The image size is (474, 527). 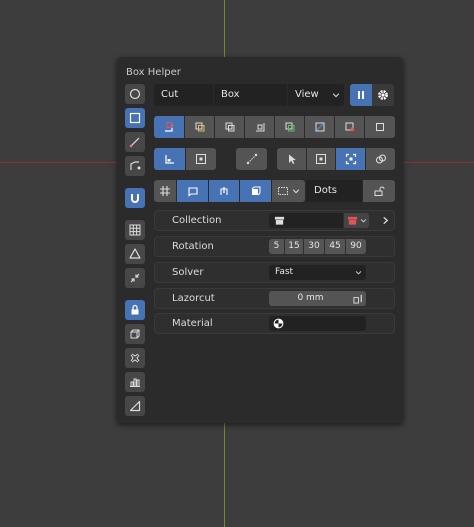 I want to click on origin-center-button, so click(x=201, y=159).